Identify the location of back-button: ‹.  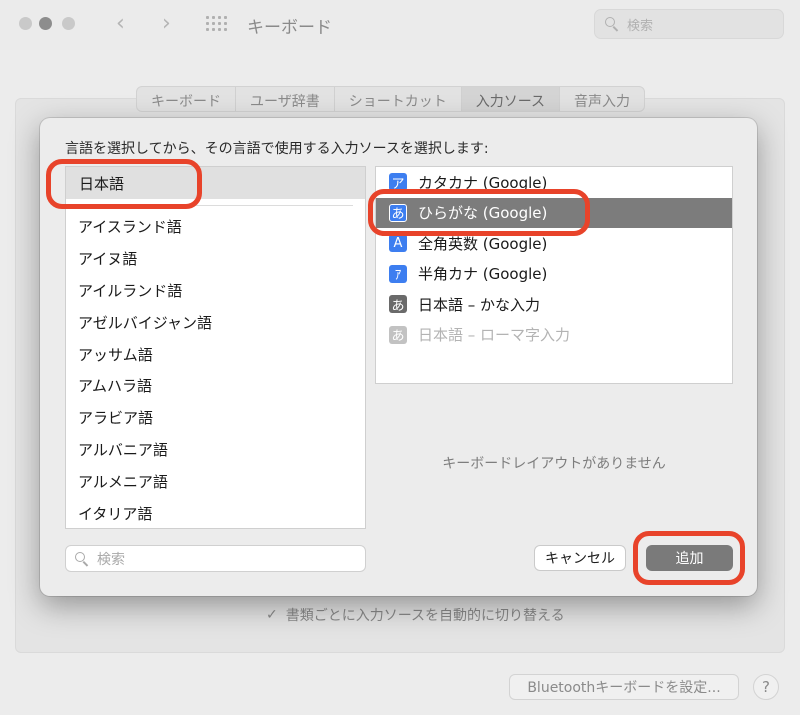
(120, 23).